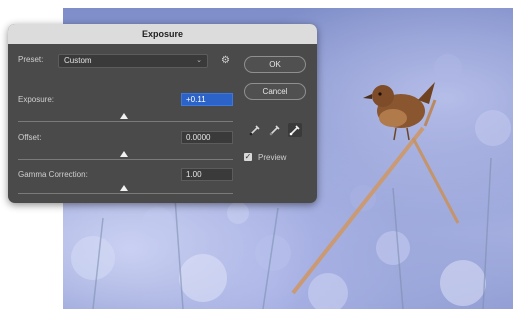 Image resolution: width=513 pixels, height=309 pixels. I want to click on exposure-slider-track, so click(125, 121).